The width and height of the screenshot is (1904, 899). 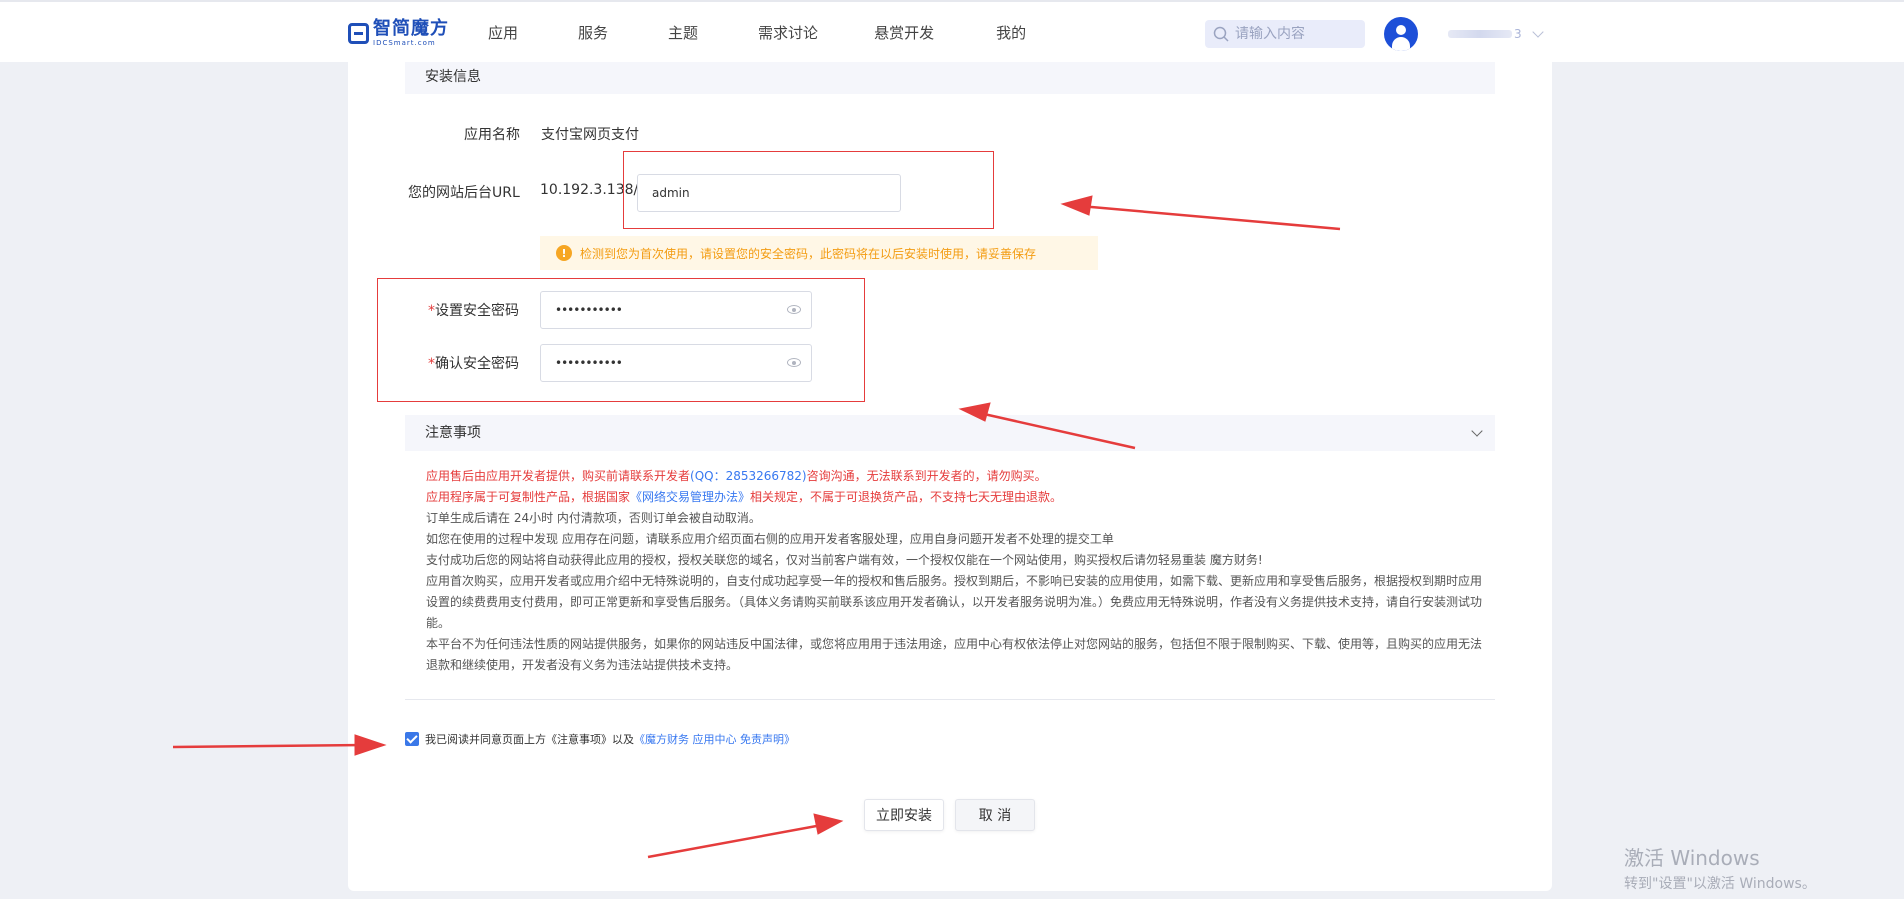 I want to click on username-suffix: 3, so click(x=1518, y=34).